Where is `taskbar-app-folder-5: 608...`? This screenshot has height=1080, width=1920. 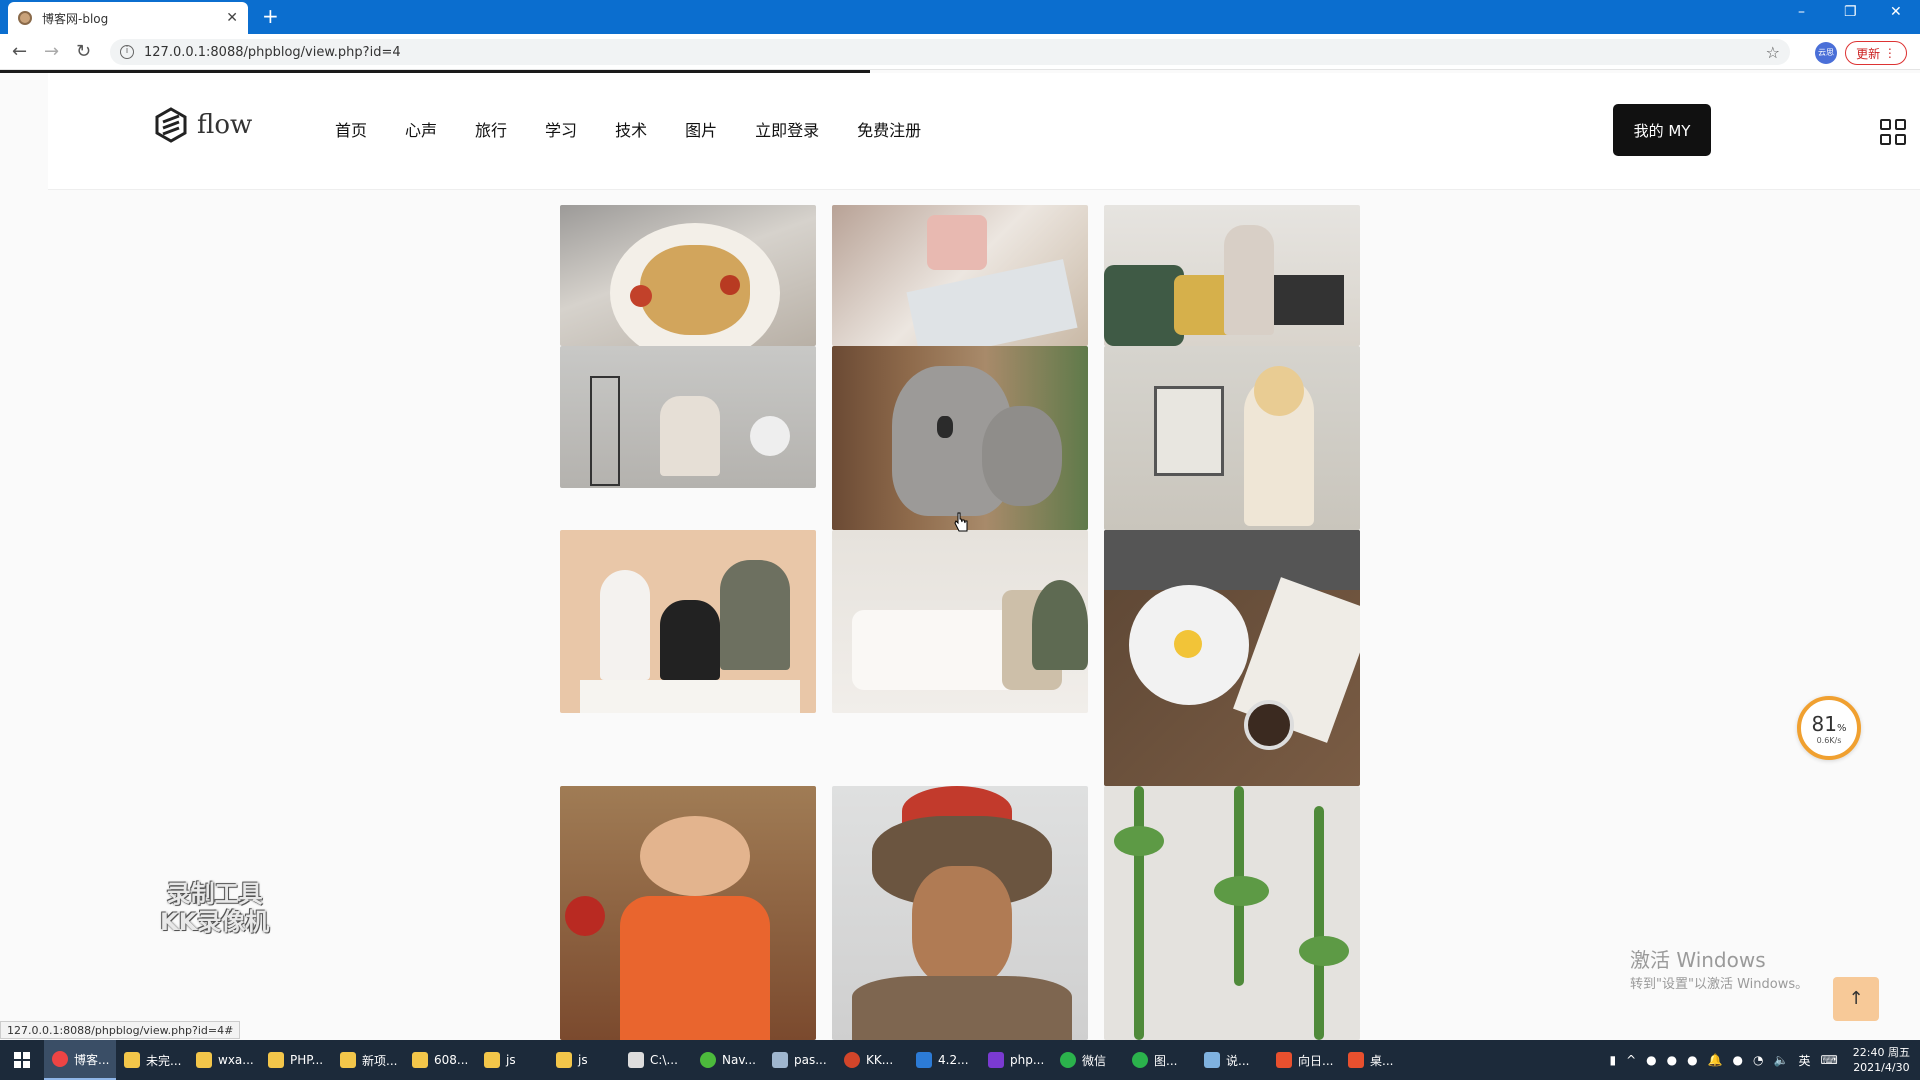 taskbar-app-folder-5: 608... is located at coordinates (440, 1060).